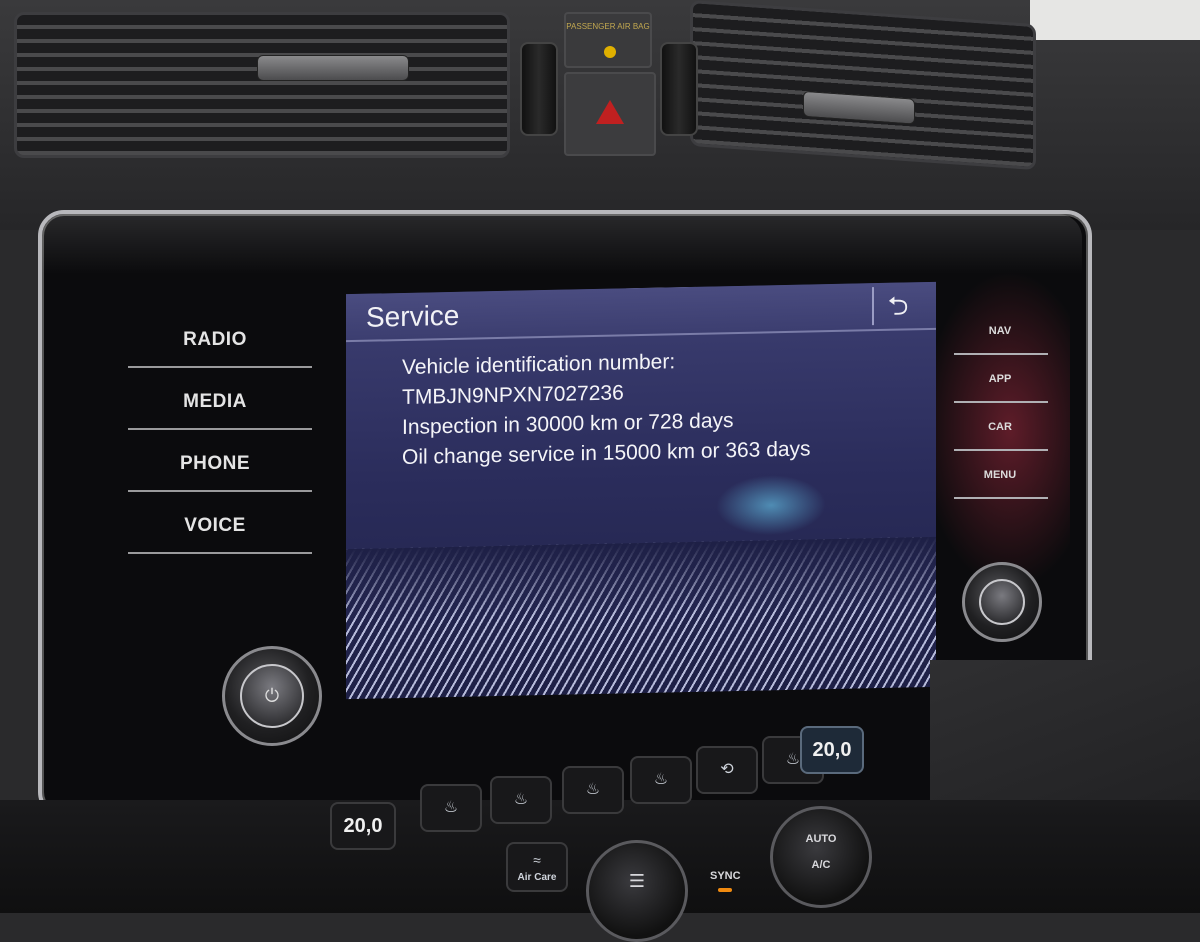 This screenshot has height=942, width=1200. I want to click on auto-label: AUTO, so click(821, 839).